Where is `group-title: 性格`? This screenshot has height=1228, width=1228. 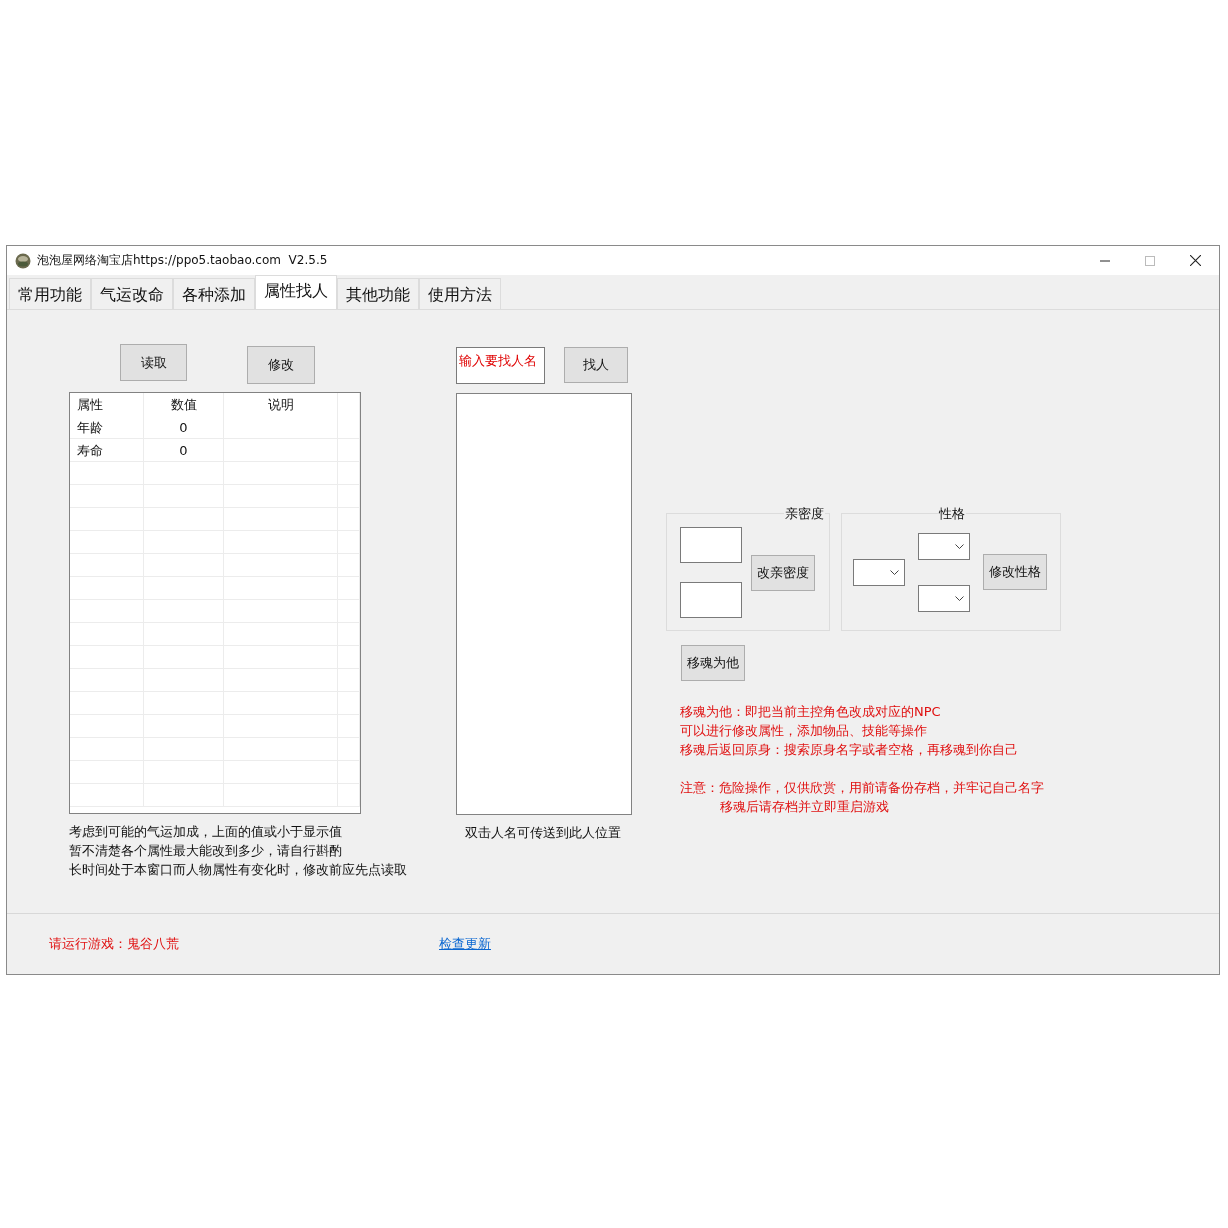
group-title: 性格 is located at coordinates (952, 514).